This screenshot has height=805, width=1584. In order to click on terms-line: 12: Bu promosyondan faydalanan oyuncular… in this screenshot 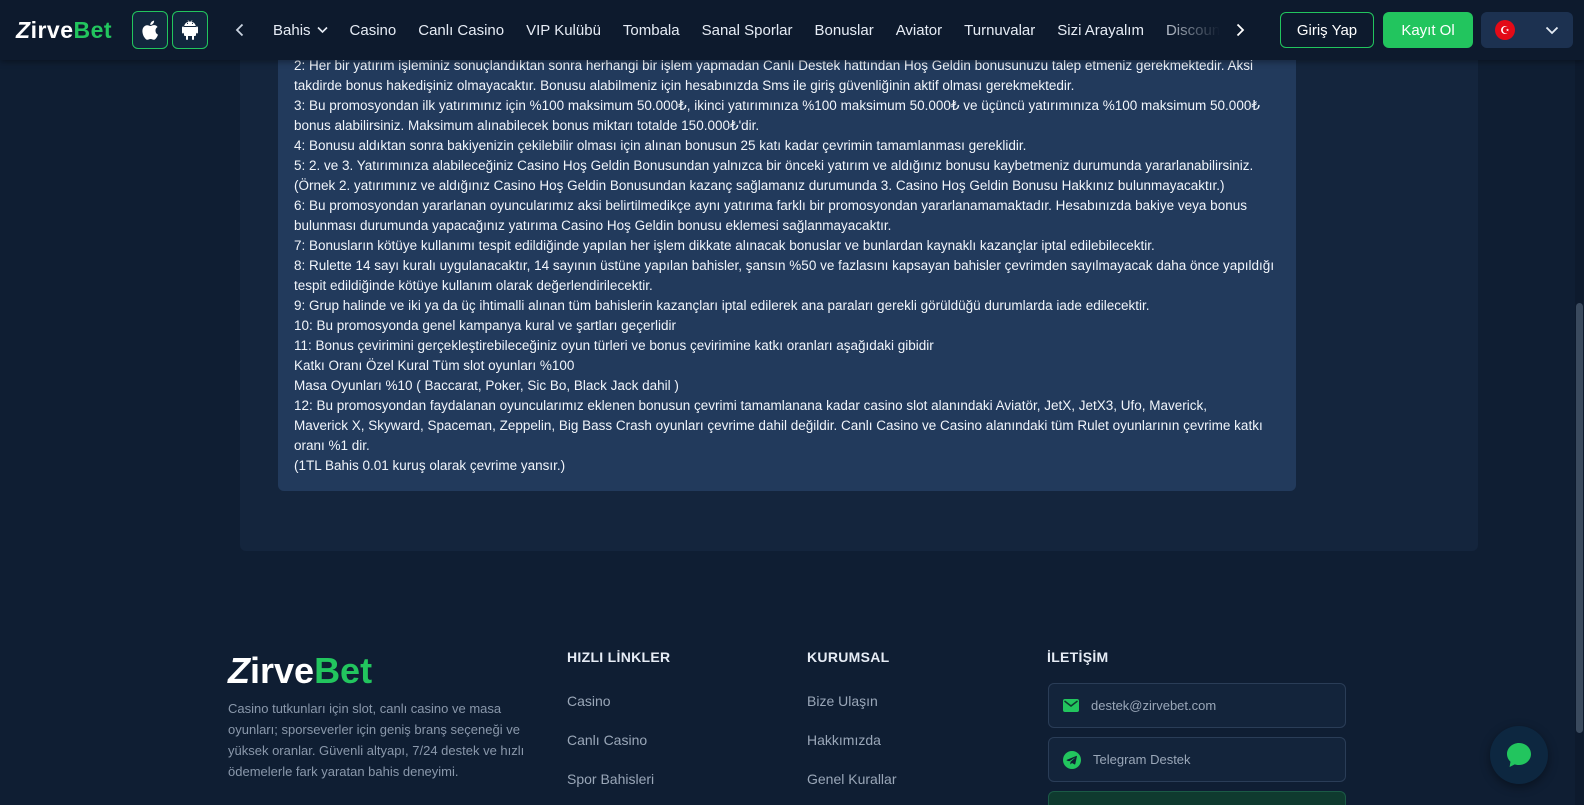, I will do `click(751, 405)`.